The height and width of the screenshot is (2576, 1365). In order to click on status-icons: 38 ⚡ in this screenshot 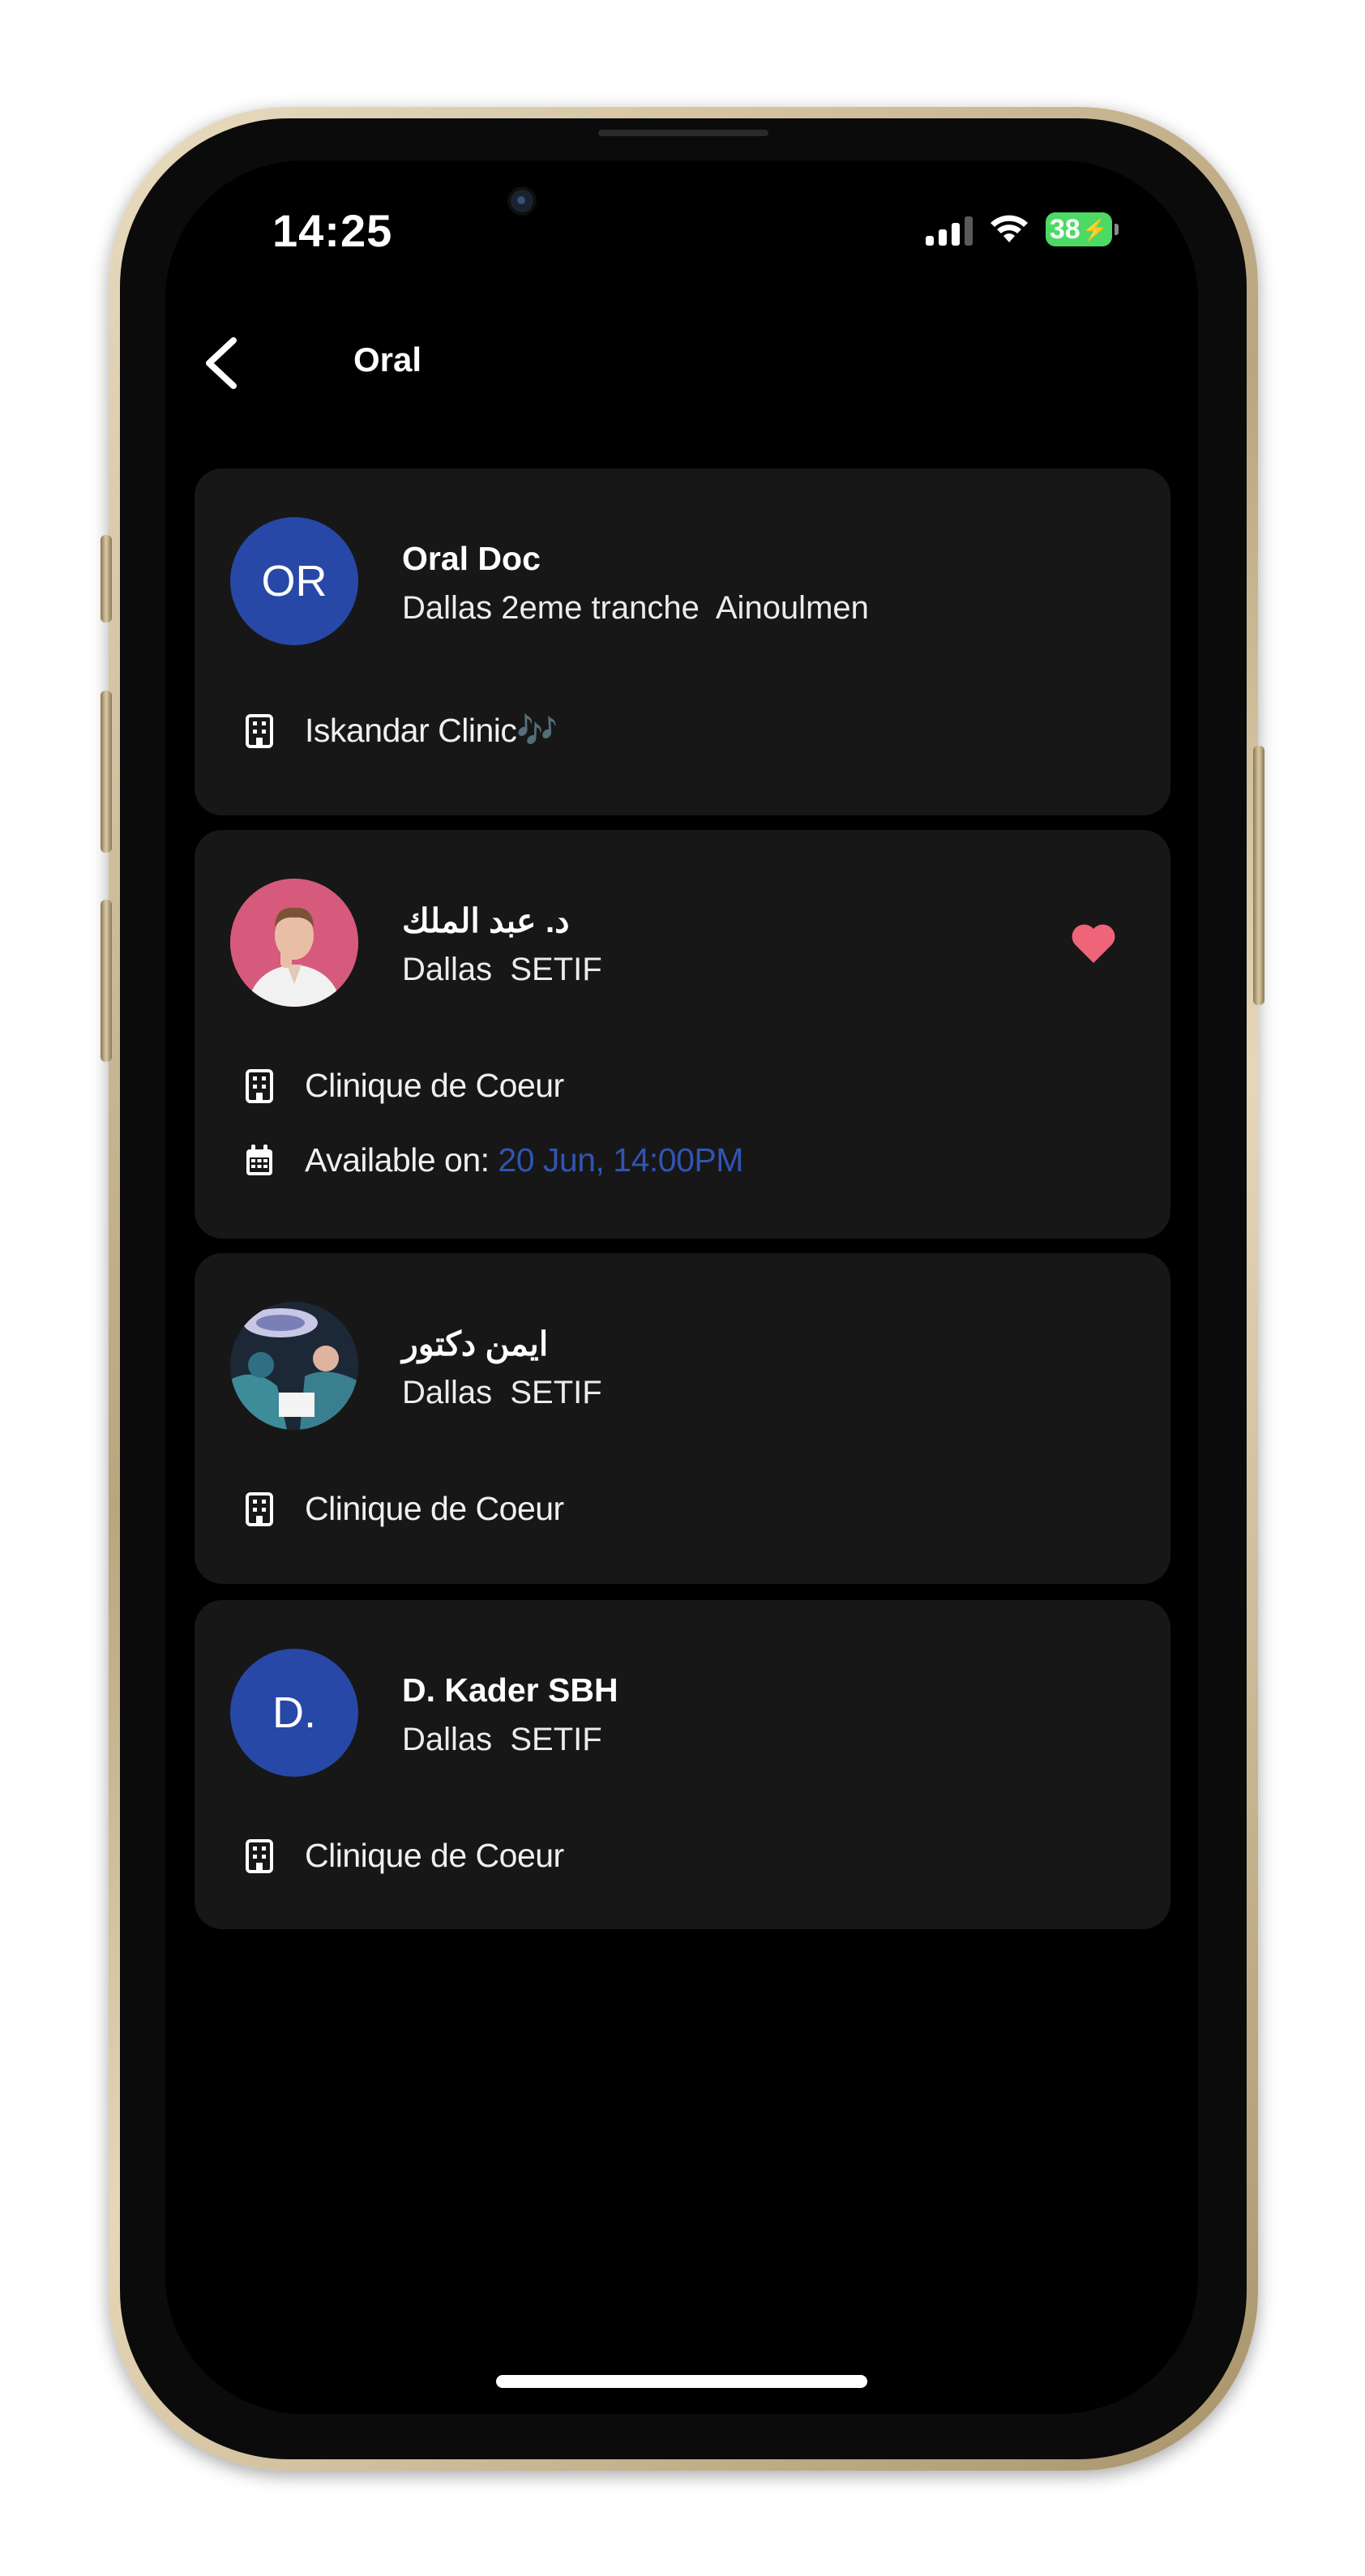, I will do `click(1023, 229)`.